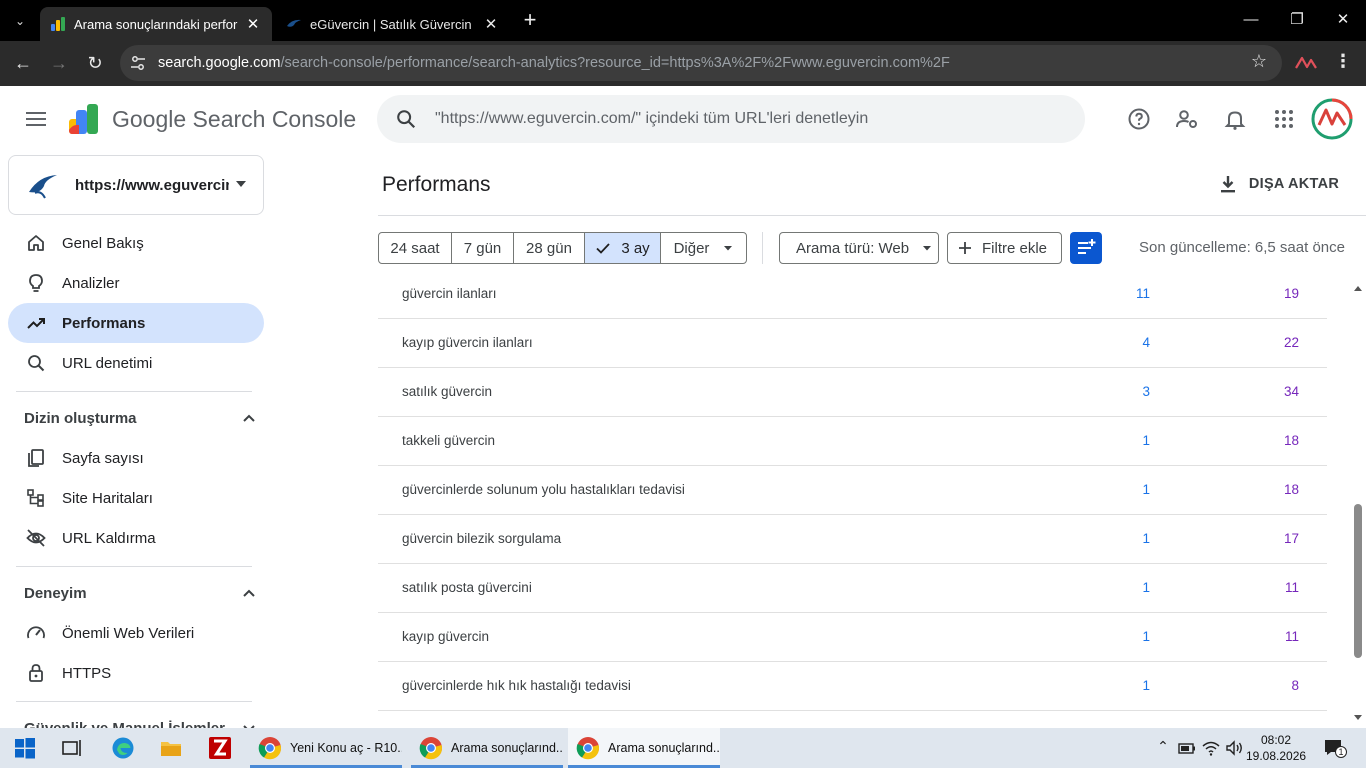  What do you see at coordinates (171, 748) in the screenshot?
I see `file-explorer-icon` at bounding box center [171, 748].